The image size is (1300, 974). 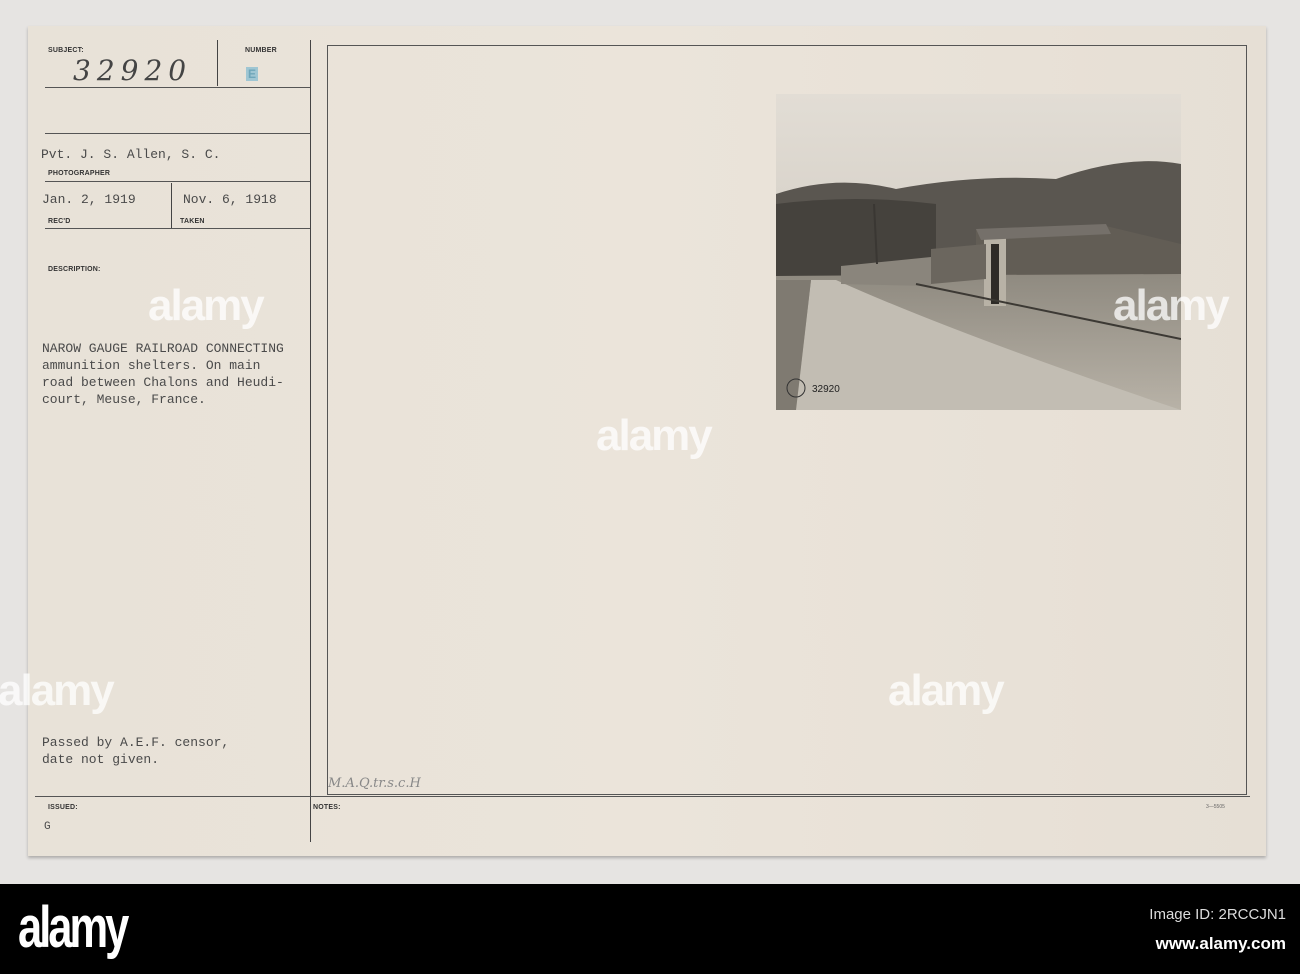 What do you see at coordinates (374, 783) in the screenshot?
I see `handwritten-note: M.A.Q.tr.s.c.H` at bounding box center [374, 783].